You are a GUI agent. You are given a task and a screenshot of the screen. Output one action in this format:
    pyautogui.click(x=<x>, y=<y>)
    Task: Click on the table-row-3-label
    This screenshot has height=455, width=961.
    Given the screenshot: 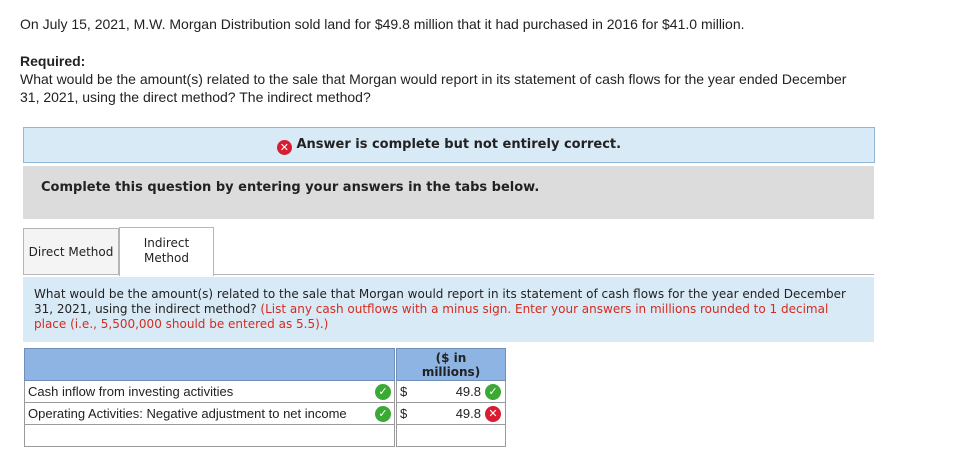 What is the action you would take?
    pyautogui.click(x=209, y=436)
    